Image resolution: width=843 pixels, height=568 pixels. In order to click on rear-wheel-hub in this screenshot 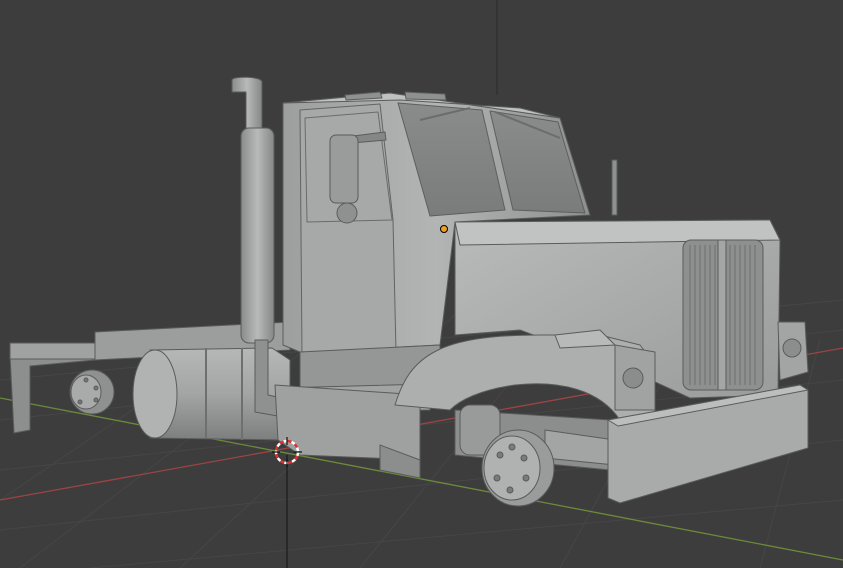, I will do `click(92, 392)`.